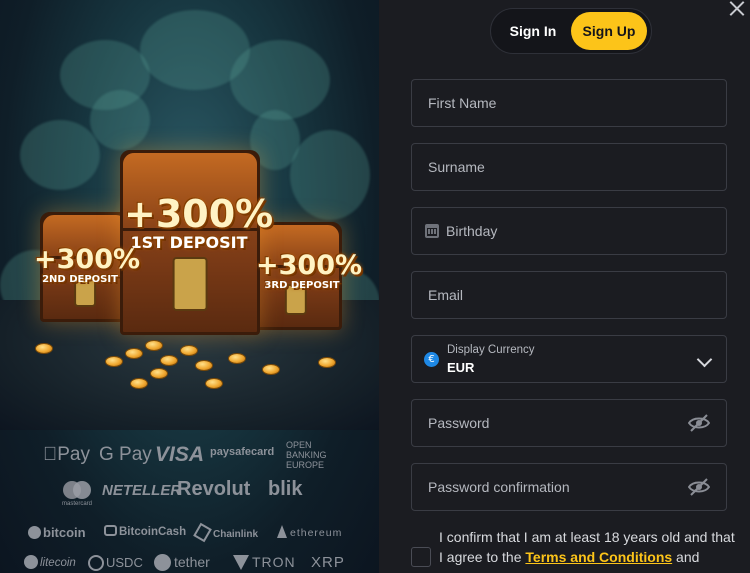  What do you see at coordinates (569, 231) in the screenshot?
I see `birthday-field: Birthday` at bounding box center [569, 231].